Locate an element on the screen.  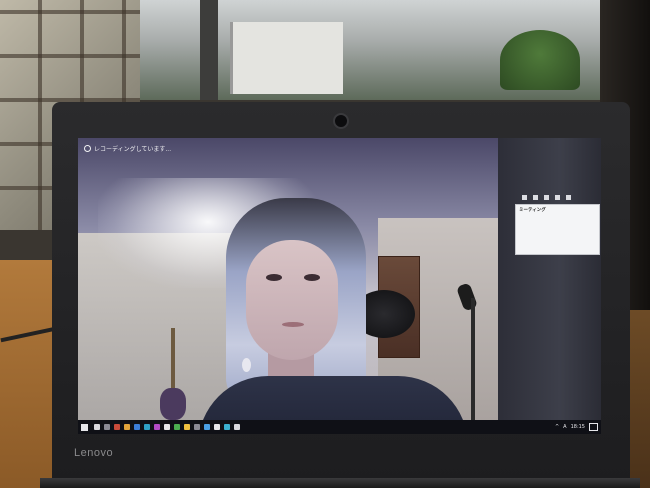
mic-stand is located at coordinates (473, 363).